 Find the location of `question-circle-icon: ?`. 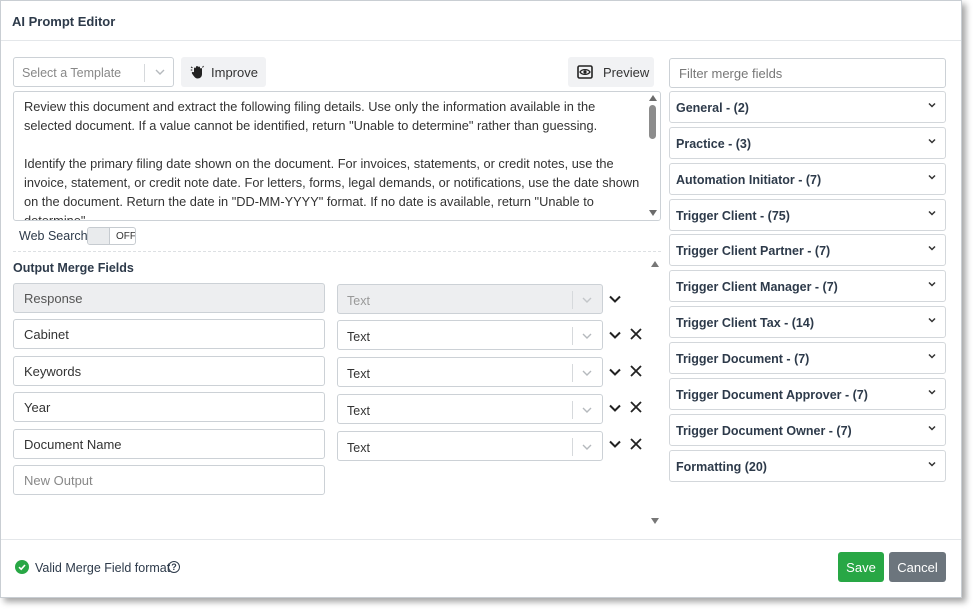

question-circle-icon: ? is located at coordinates (174, 567).